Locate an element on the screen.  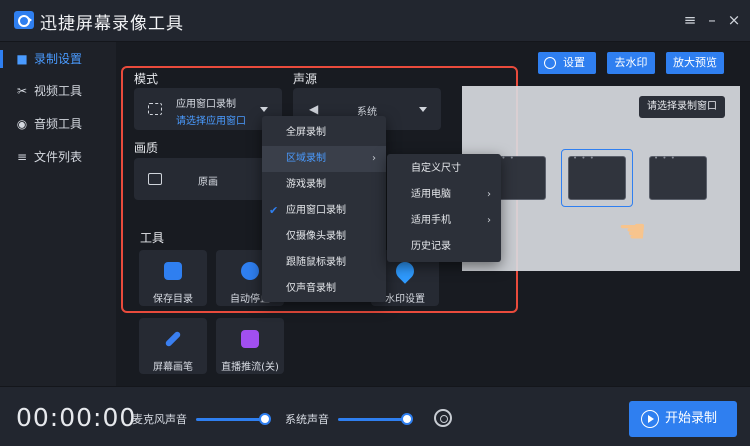
menu-item-label: 全屏录制 is located at coordinates (306, 132).